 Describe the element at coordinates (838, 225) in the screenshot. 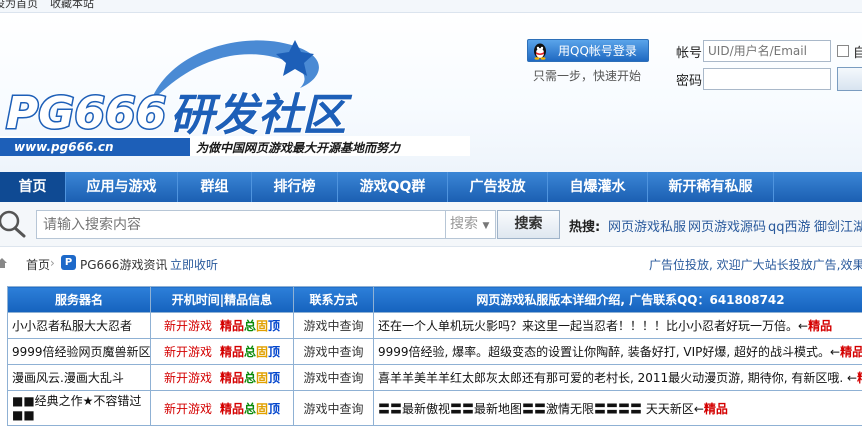

I see `hot-search-link: 御剑江湖` at that location.